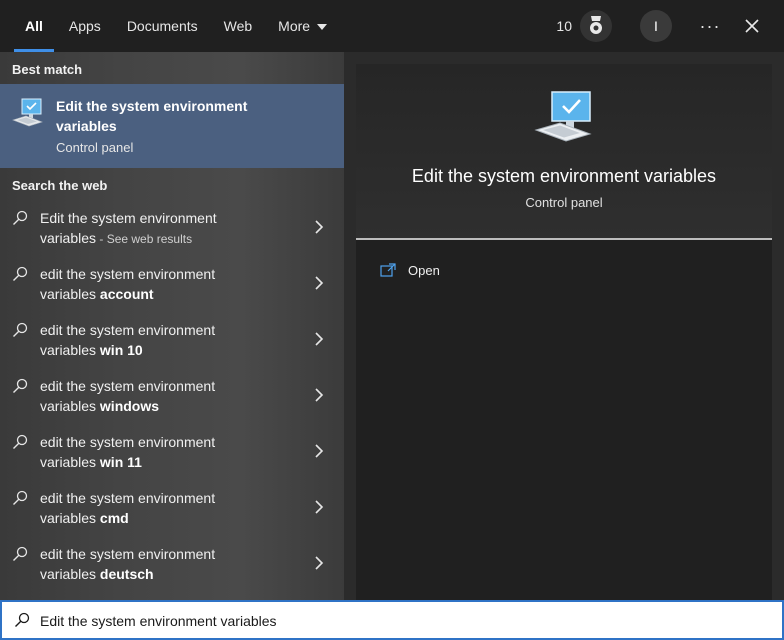 Image resolution: width=784 pixels, height=640 pixels. I want to click on tab-more: More, so click(302, 26).